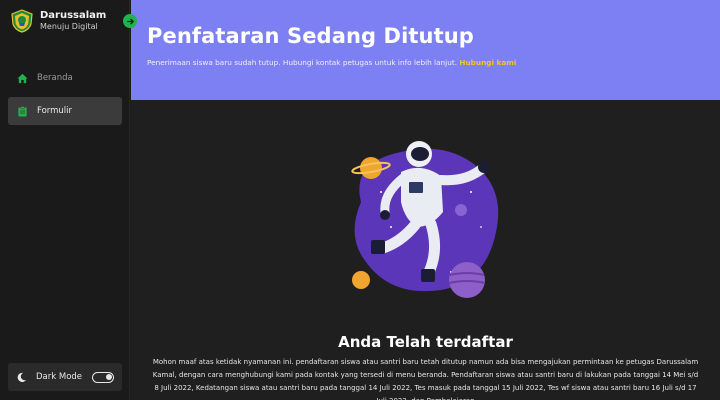 This screenshot has width=720, height=400. What do you see at coordinates (487, 62) in the screenshot?
I see `contact-link: Hubungi kami` at bounding box center [487, 62].